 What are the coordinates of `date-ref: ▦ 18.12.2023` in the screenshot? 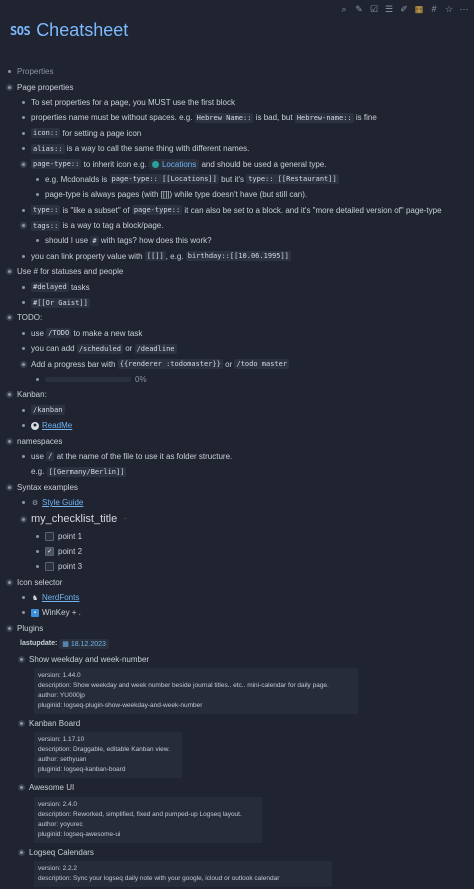 It's located at (84, 643).